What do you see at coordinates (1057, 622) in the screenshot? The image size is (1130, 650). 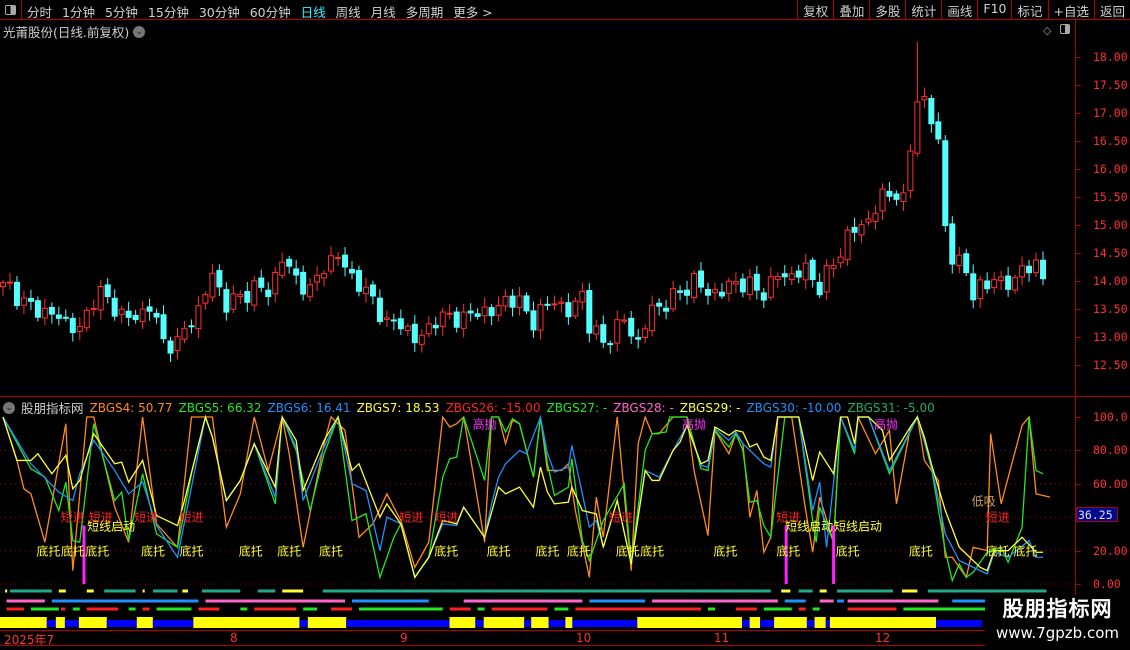 I see `watermark-logo: 股朋指标网 www.7gpzb.com` at bounding box center [1057, 622].